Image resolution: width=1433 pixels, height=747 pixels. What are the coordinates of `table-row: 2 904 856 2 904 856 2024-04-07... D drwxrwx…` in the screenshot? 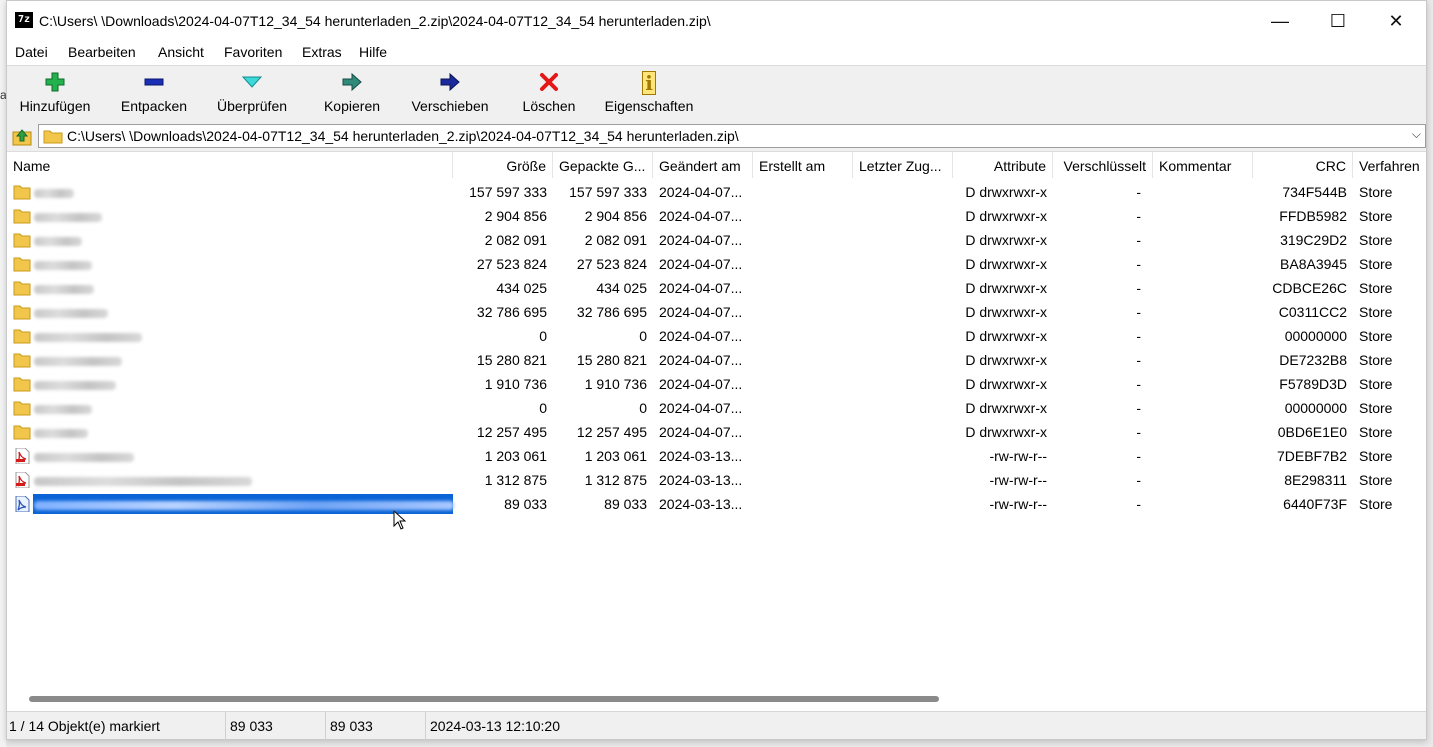 It's located at (716, 216).